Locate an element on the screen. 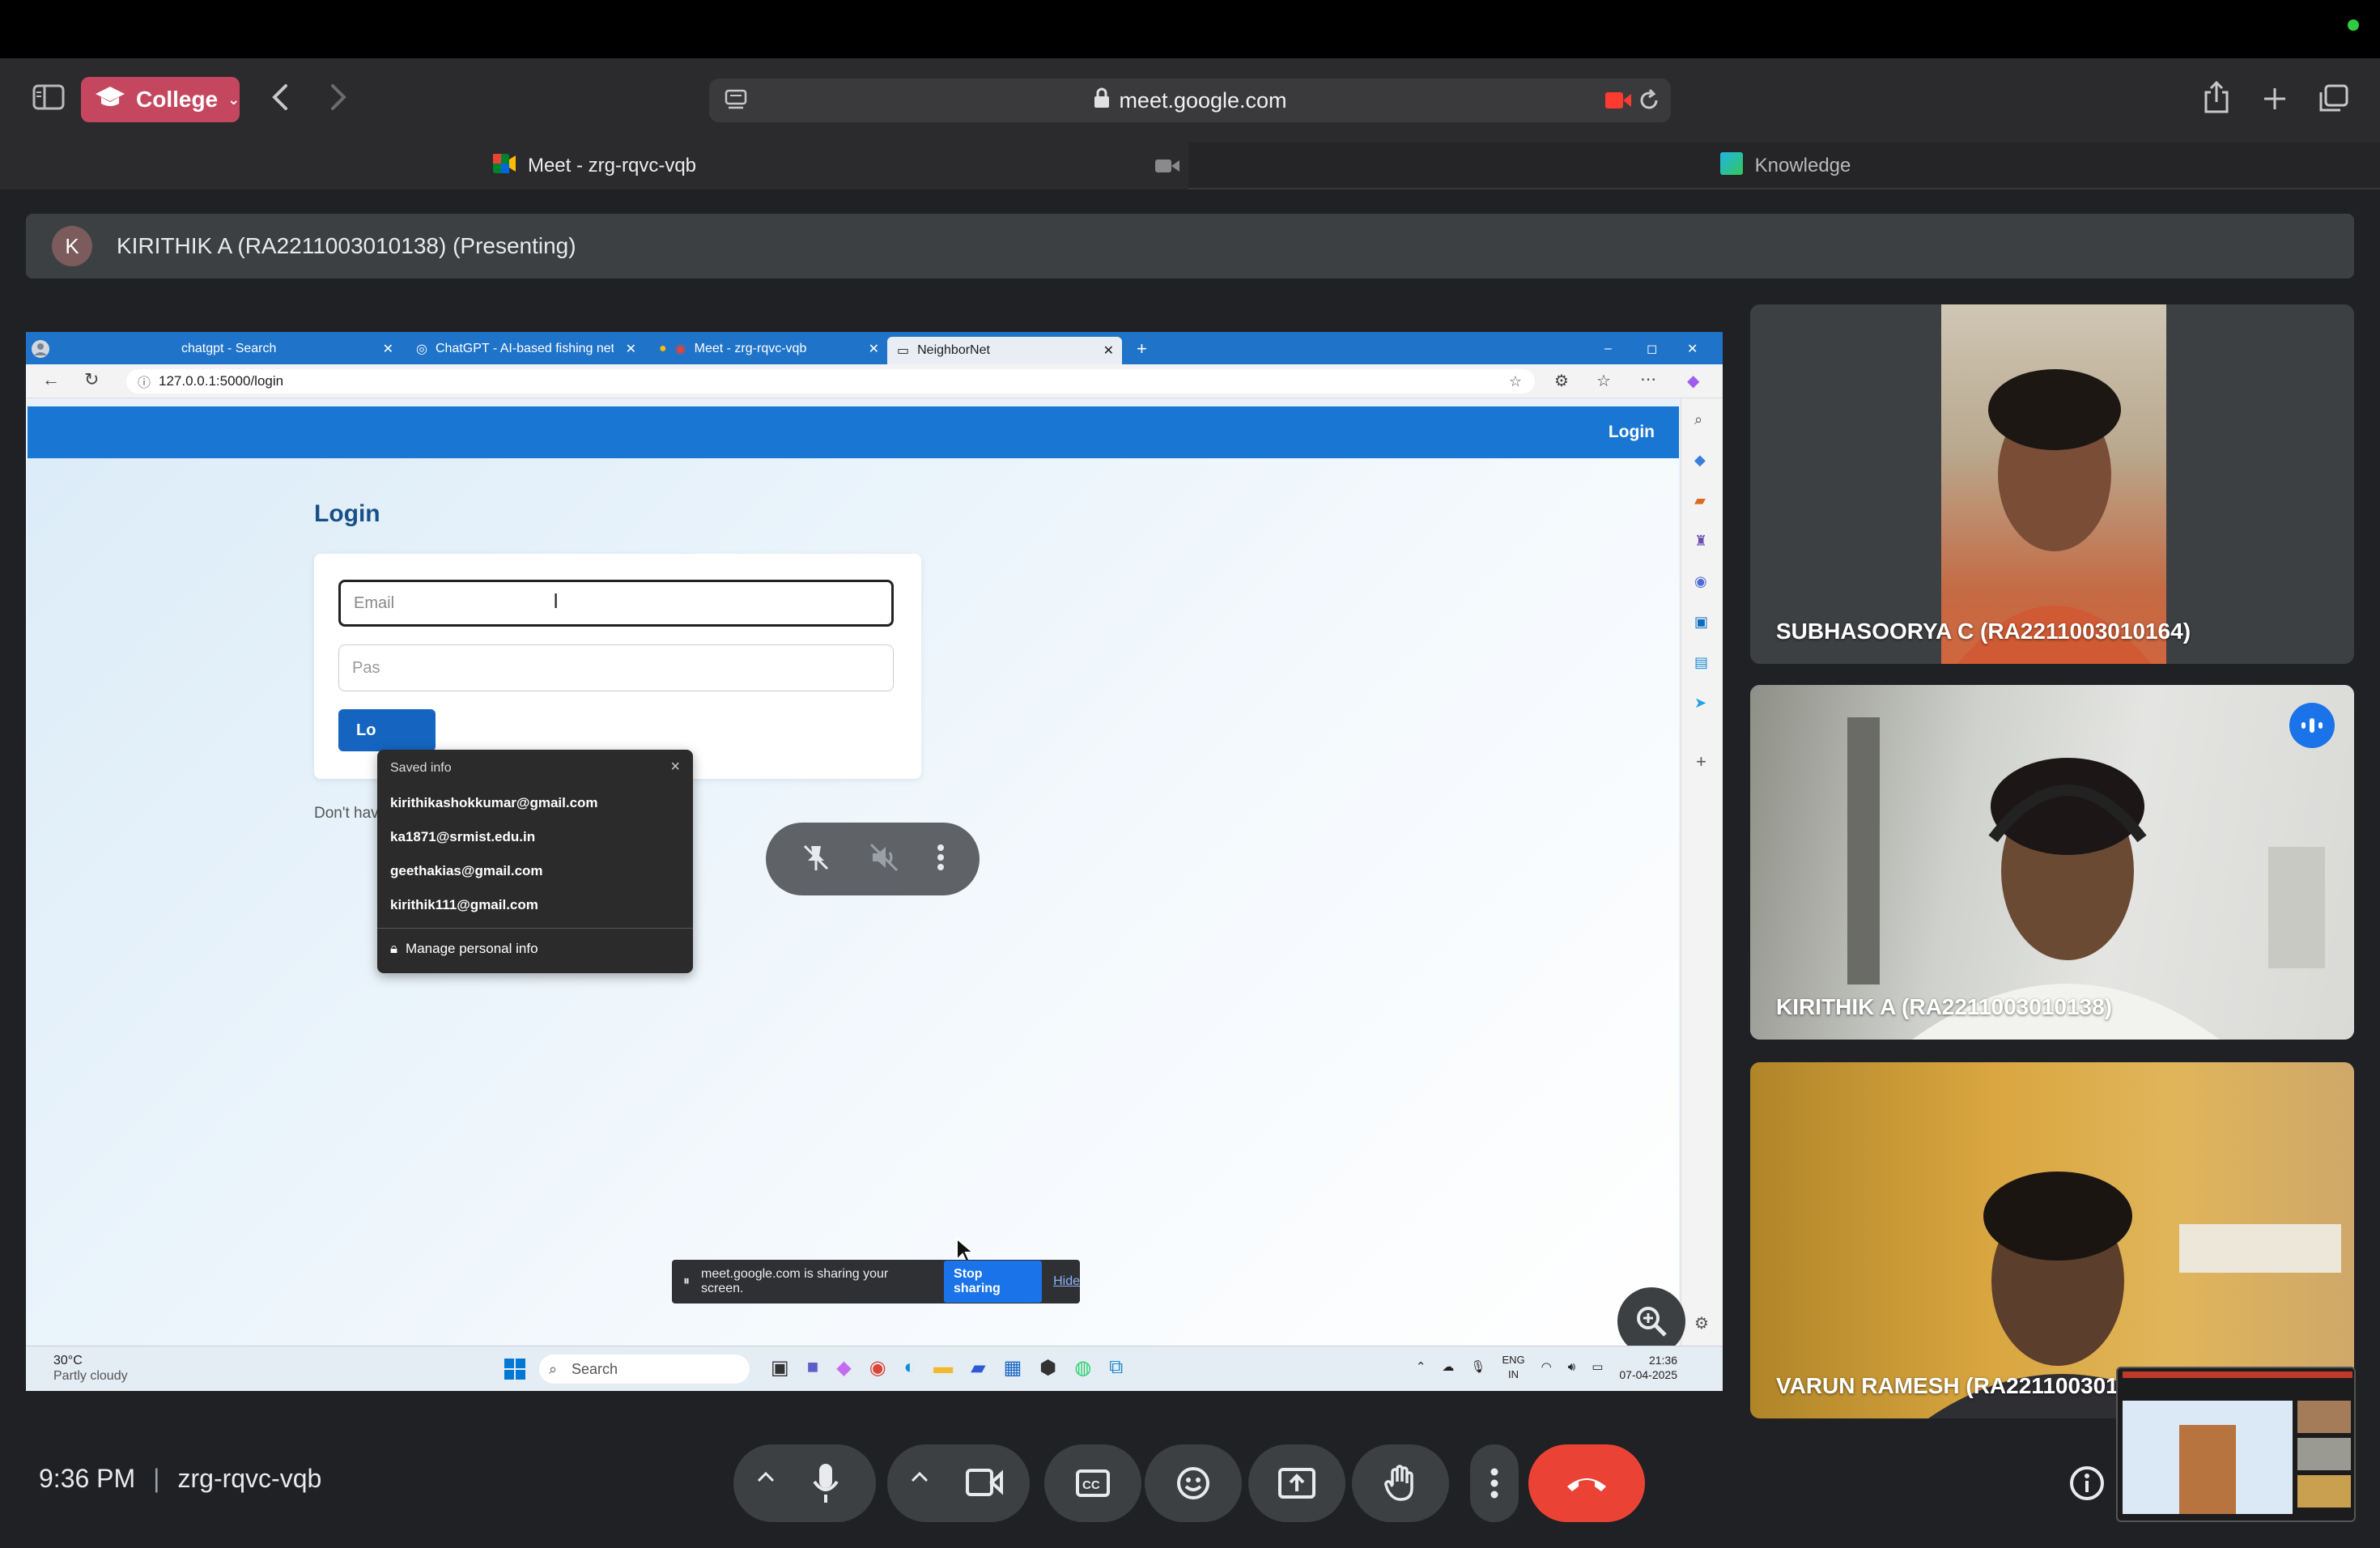  more-icon: ⋯ is located at coordinates (1648, 379).